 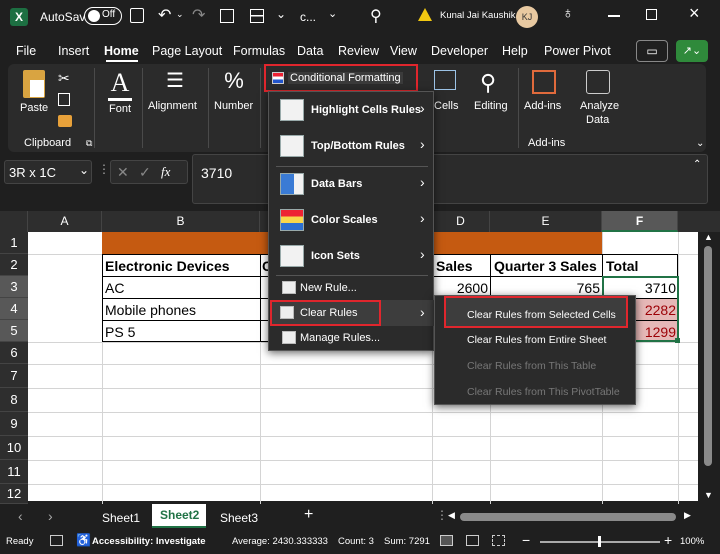 What do you see at coordinates (121, 51) in the screenshot?
I see `menu-home: Home` at bounding box center [121, 51].